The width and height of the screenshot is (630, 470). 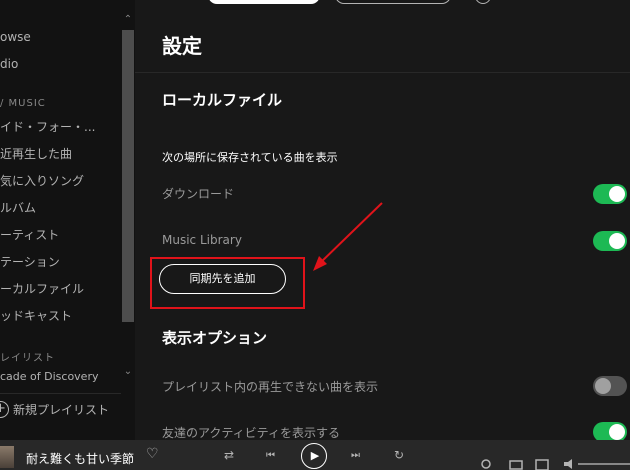 I want to click on sidebar-playlists-heading: レイリスト, so click(x=27, y=358).